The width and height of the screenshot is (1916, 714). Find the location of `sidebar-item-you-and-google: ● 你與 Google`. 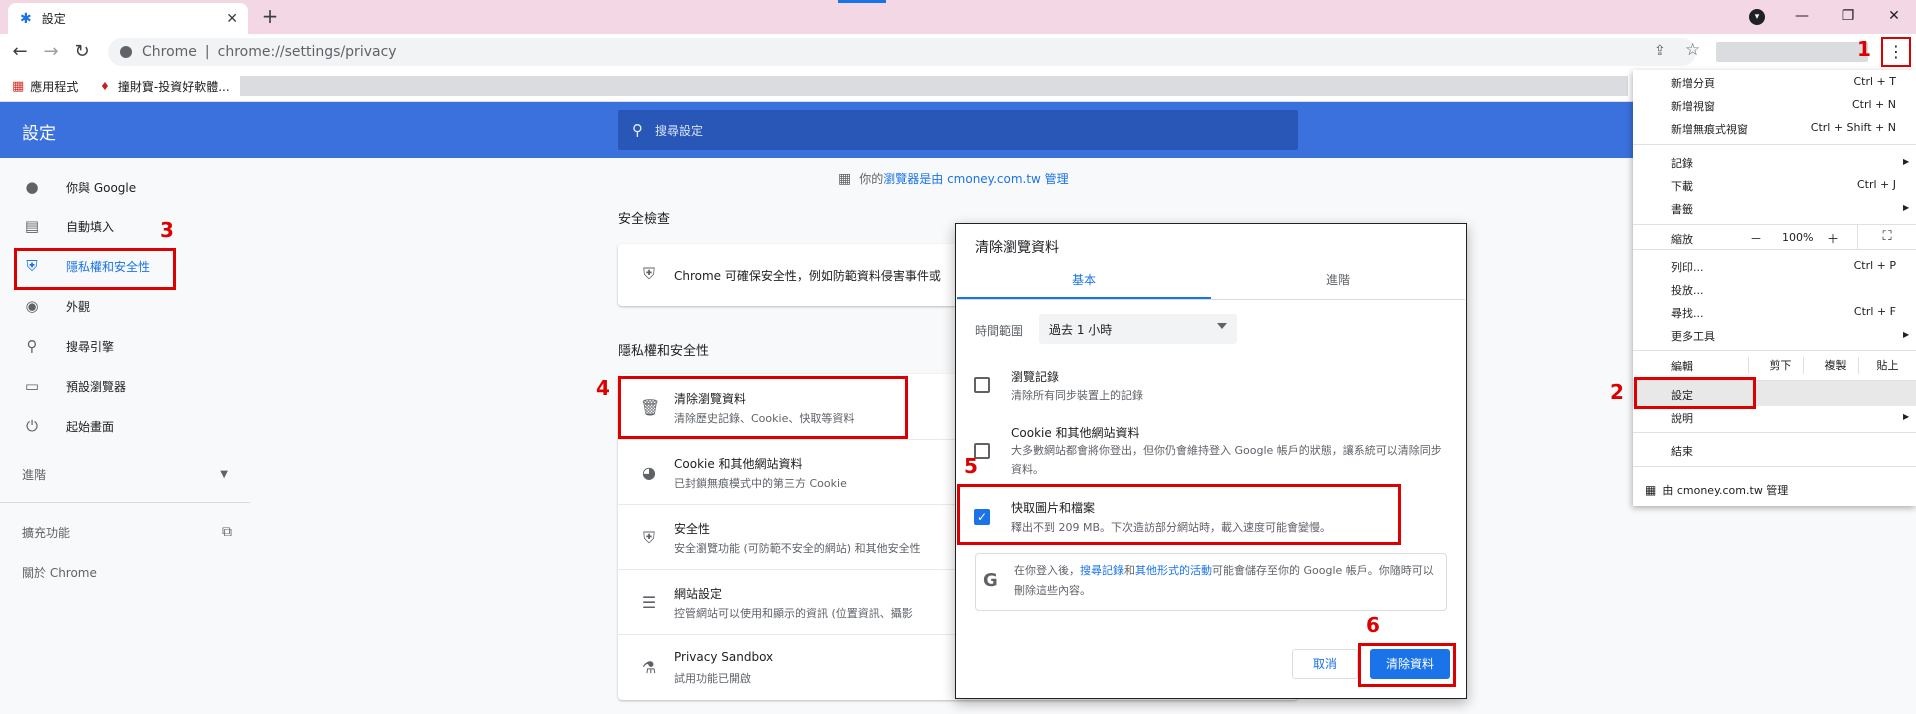

sidebar-item-you-and-google: ● 你與 Google is located at coordinates (79, 187).